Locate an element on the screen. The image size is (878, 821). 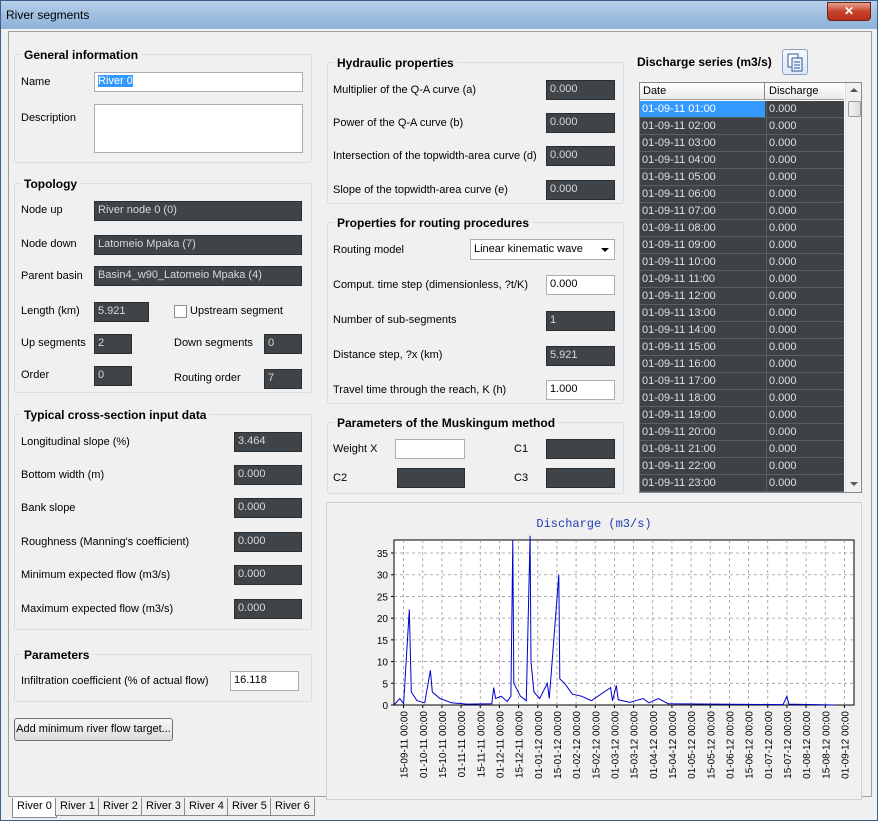
table-row: 01-09-11 11:00 0.000 is located at coordinates (742, 279).